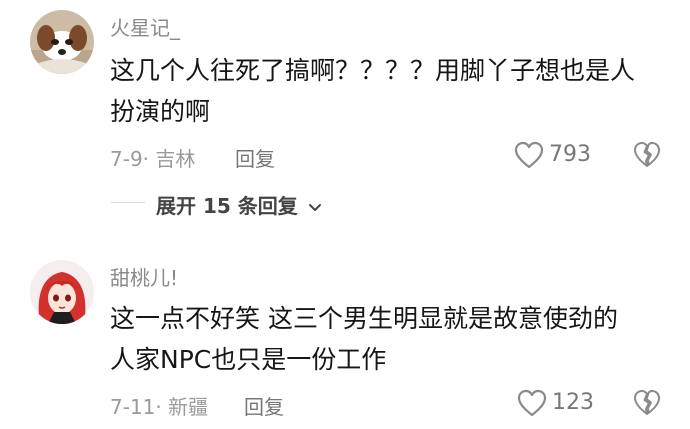 The width and height of the screenshot is (690, 429). I want to click on comment-text-line: 这几个人往死了搞啊？？？？用脚丫子想也是人, so click(373, 70).